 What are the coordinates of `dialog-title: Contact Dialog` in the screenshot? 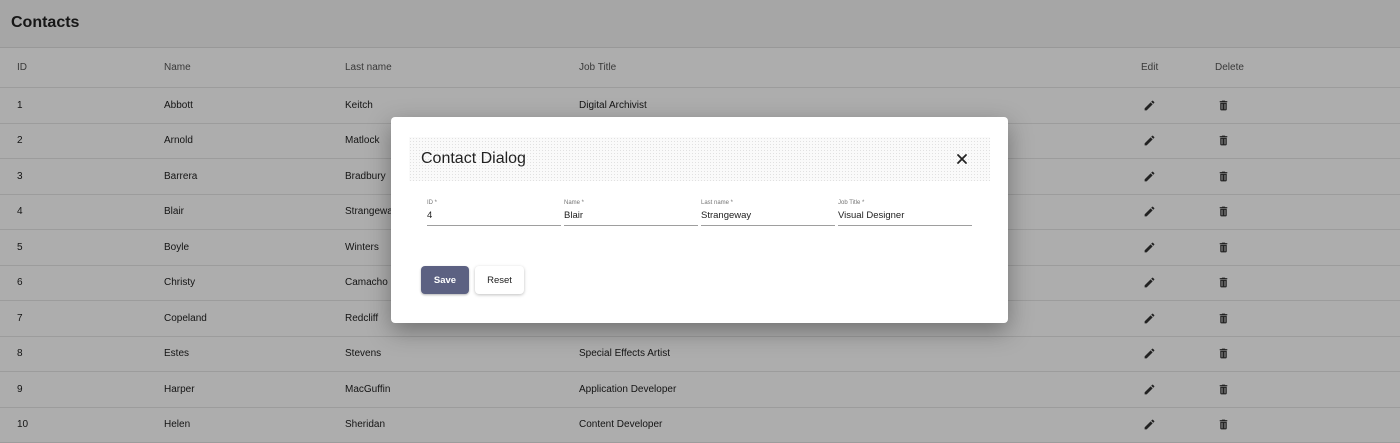 It's located at (473, 158).